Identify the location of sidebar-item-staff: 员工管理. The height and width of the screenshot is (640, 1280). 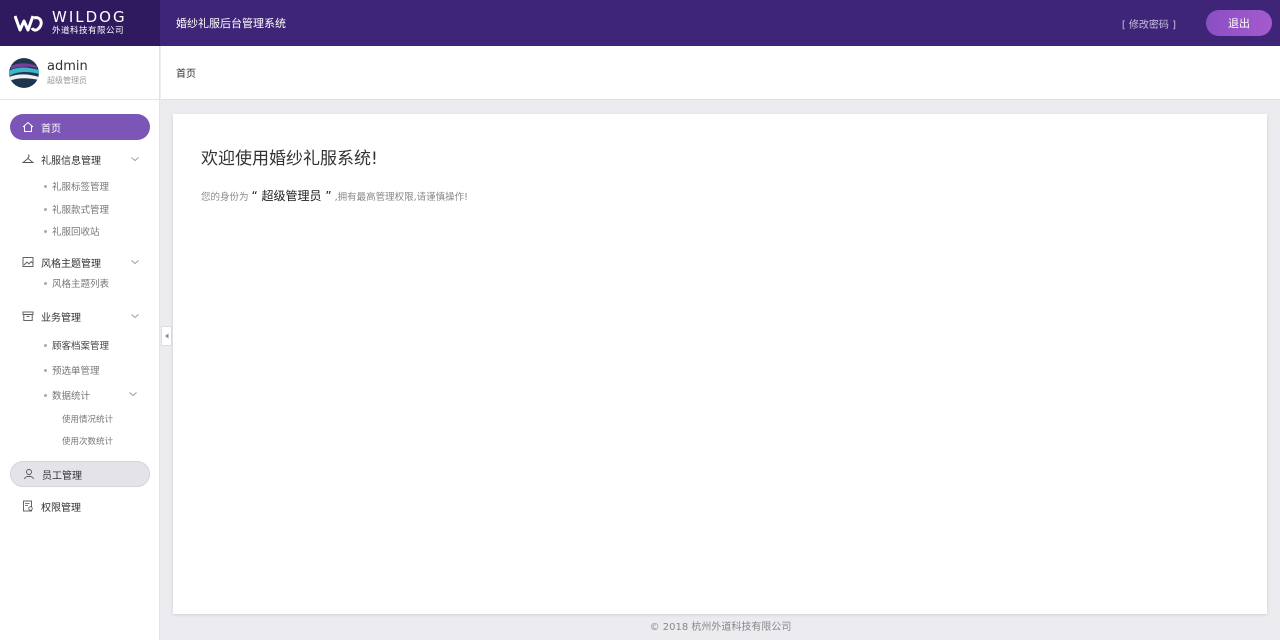
(80, 474).